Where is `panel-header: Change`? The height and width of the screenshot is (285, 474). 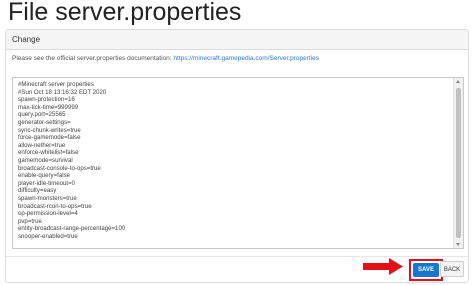
panel-header: Change is located at coordinates (237, 40).